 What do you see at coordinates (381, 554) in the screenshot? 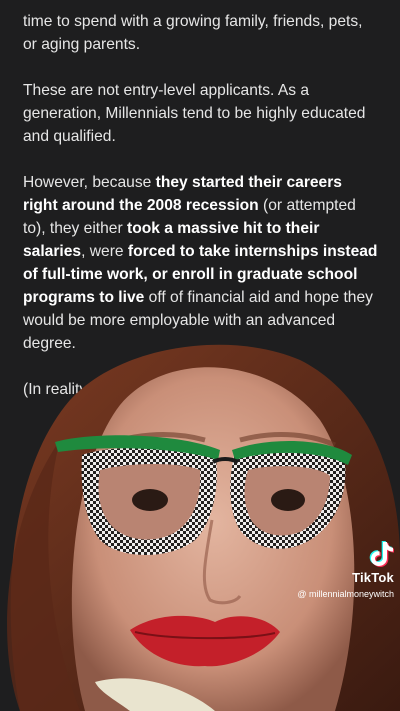
I see `tiktok-logo-icon` at bounding box center [381, 554].